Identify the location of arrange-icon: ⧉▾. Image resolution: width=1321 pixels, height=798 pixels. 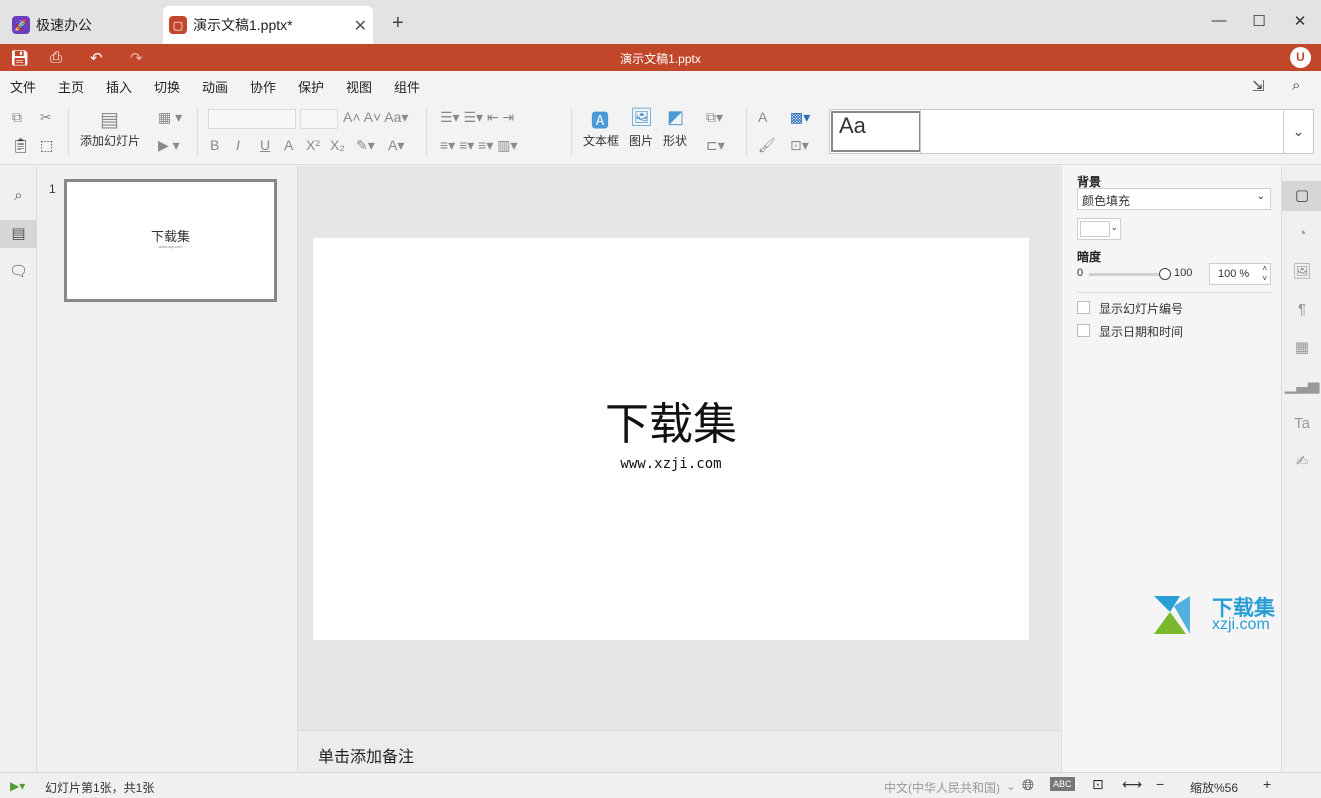
(714, 117).